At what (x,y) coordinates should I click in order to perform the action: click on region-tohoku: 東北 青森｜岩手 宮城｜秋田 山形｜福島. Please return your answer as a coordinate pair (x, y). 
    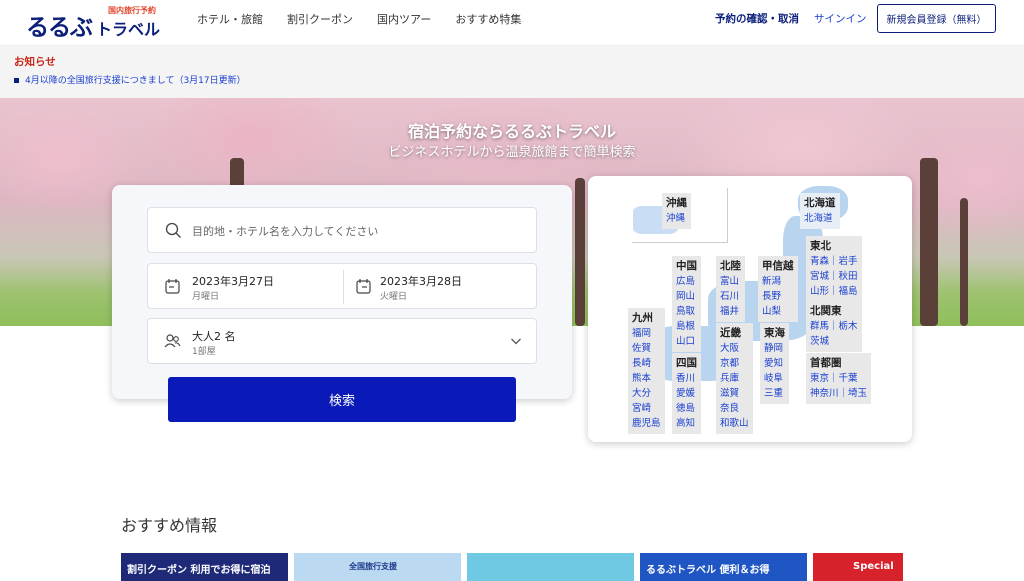
    Looking at the image, I should click on (834, 269).